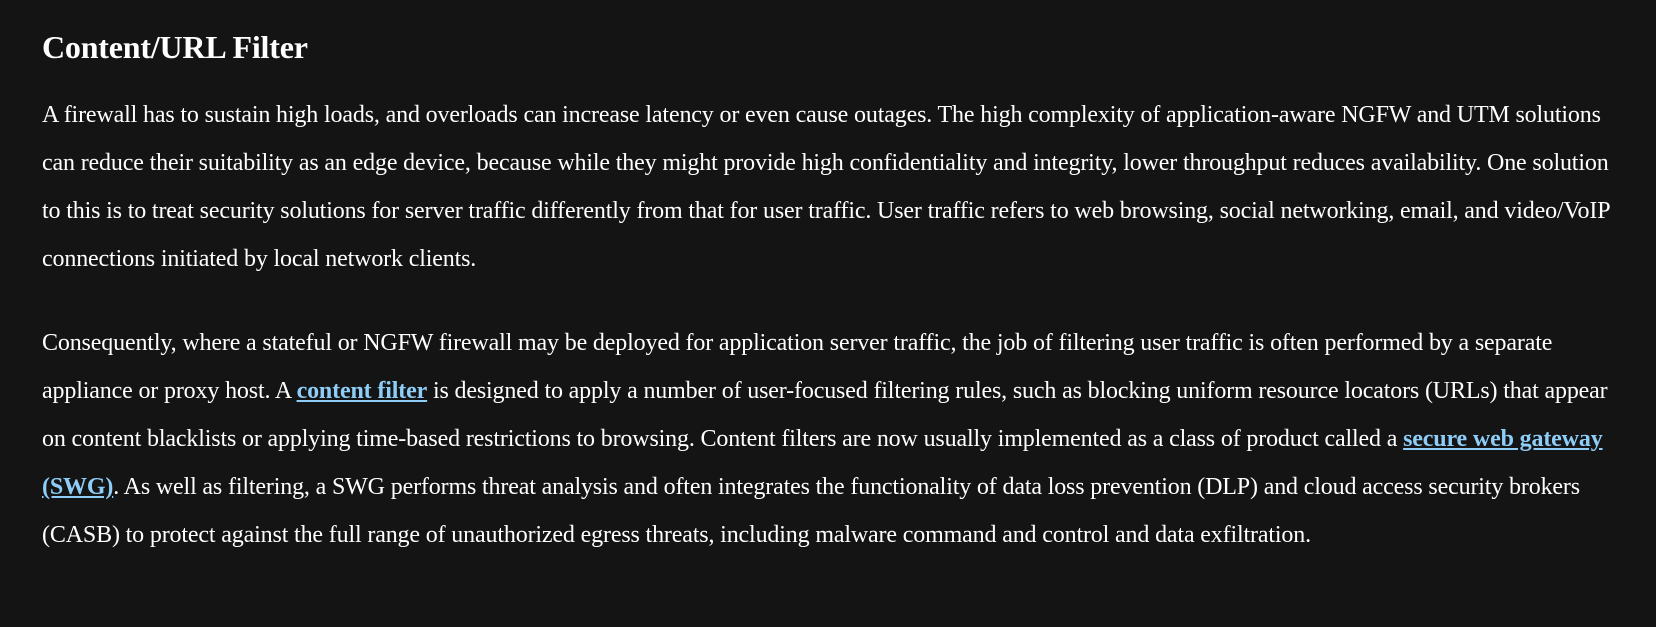 The image size is (1656, 627). Describe the element at coordinates (362, 391) in the screenshot. I see `content-filter-link: content filter` at that location.